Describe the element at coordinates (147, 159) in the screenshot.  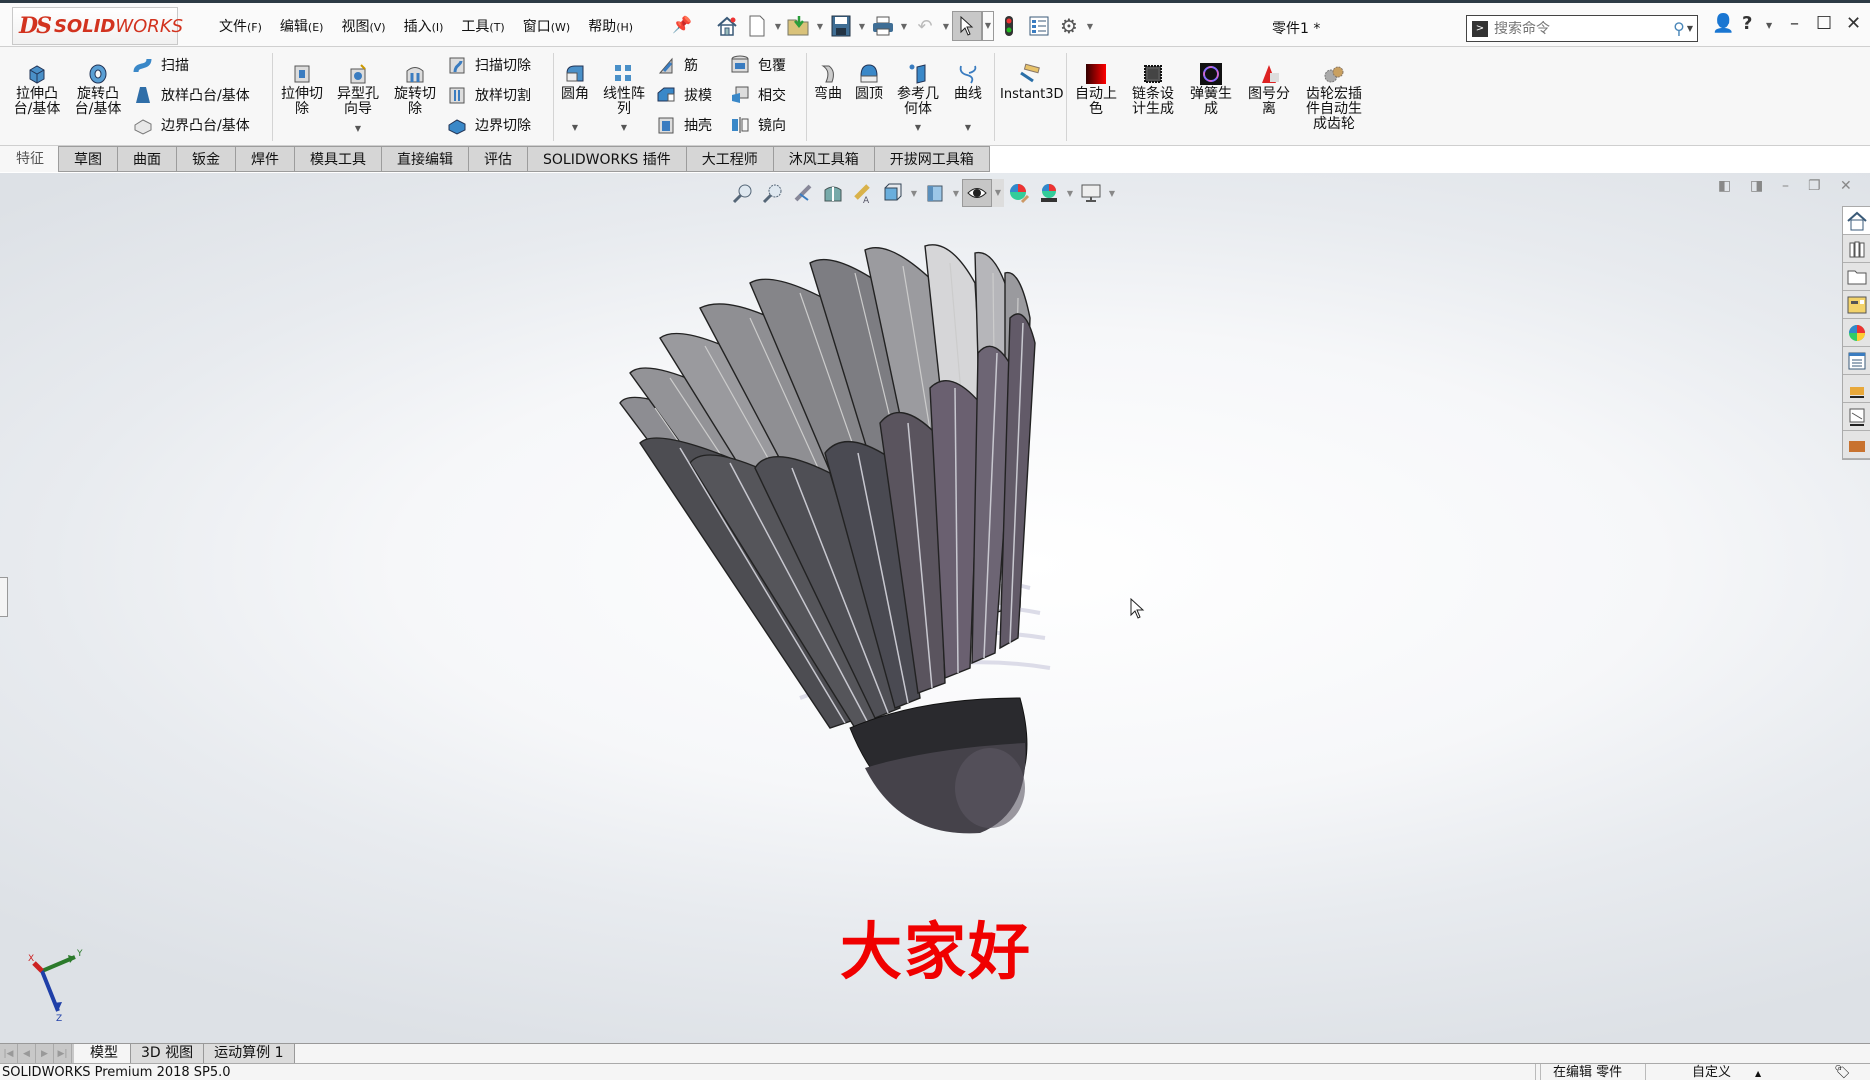
I see `tab-surfaces: 曲面` at that location.